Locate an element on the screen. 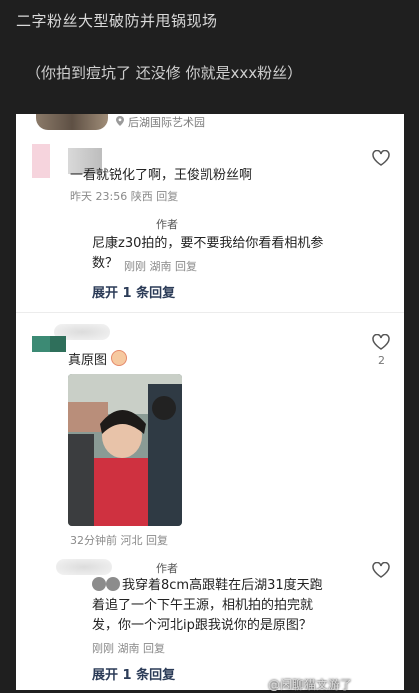 This screenshot has height=693, width=419. blush-emoji-icon is located at coordinates (119, 358).